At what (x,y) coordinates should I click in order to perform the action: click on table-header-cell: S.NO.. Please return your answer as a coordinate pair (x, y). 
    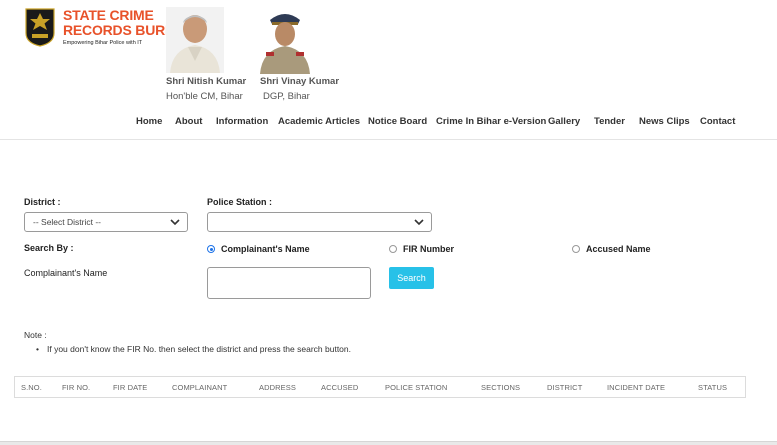
    Looking at the image, I should click on (31, 387).